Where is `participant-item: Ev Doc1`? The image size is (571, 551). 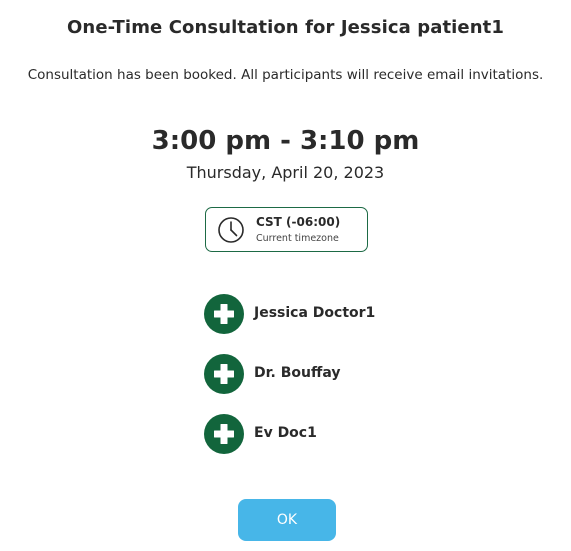
participant-item: Ev Doc1 is located at coordinates (354, 434).